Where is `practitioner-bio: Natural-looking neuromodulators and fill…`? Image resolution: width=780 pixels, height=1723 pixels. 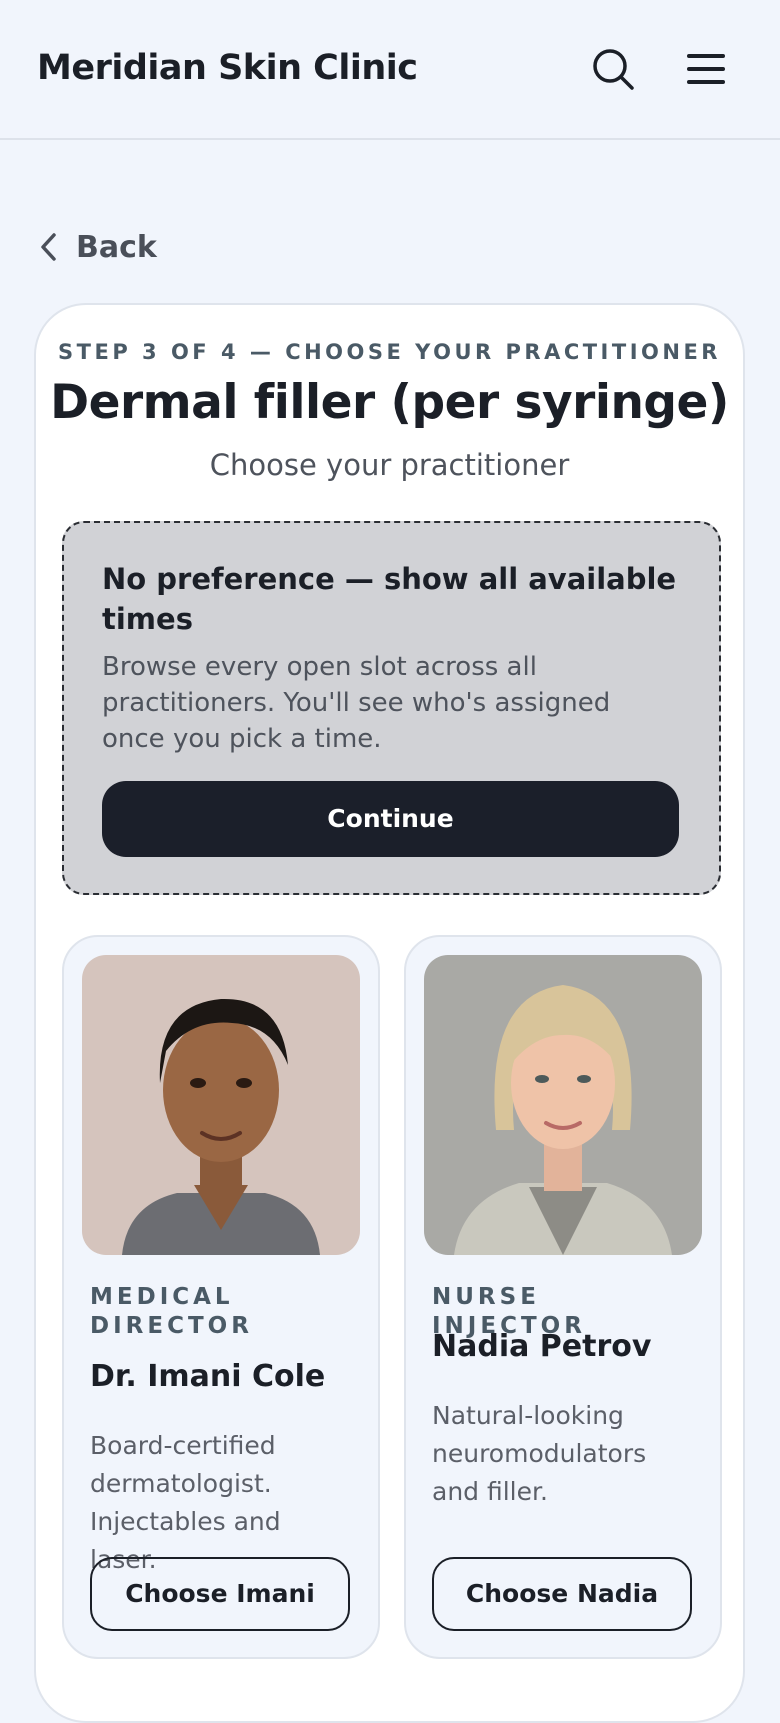 practitioner-bio: Natural-looking neuromodulators and fill… is located at coordinates (539, 1453).